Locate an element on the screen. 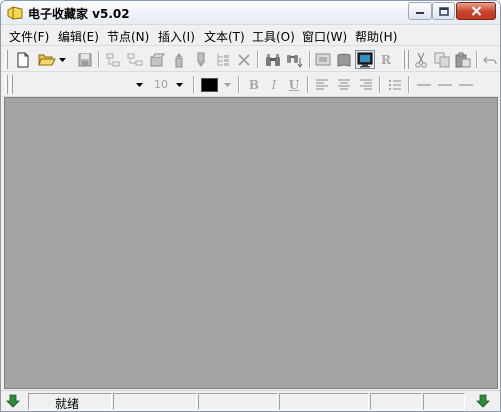 Image resolution: width=501 pixels, height=412 pixels. minimize-icon is located at coordinates (420, 13).